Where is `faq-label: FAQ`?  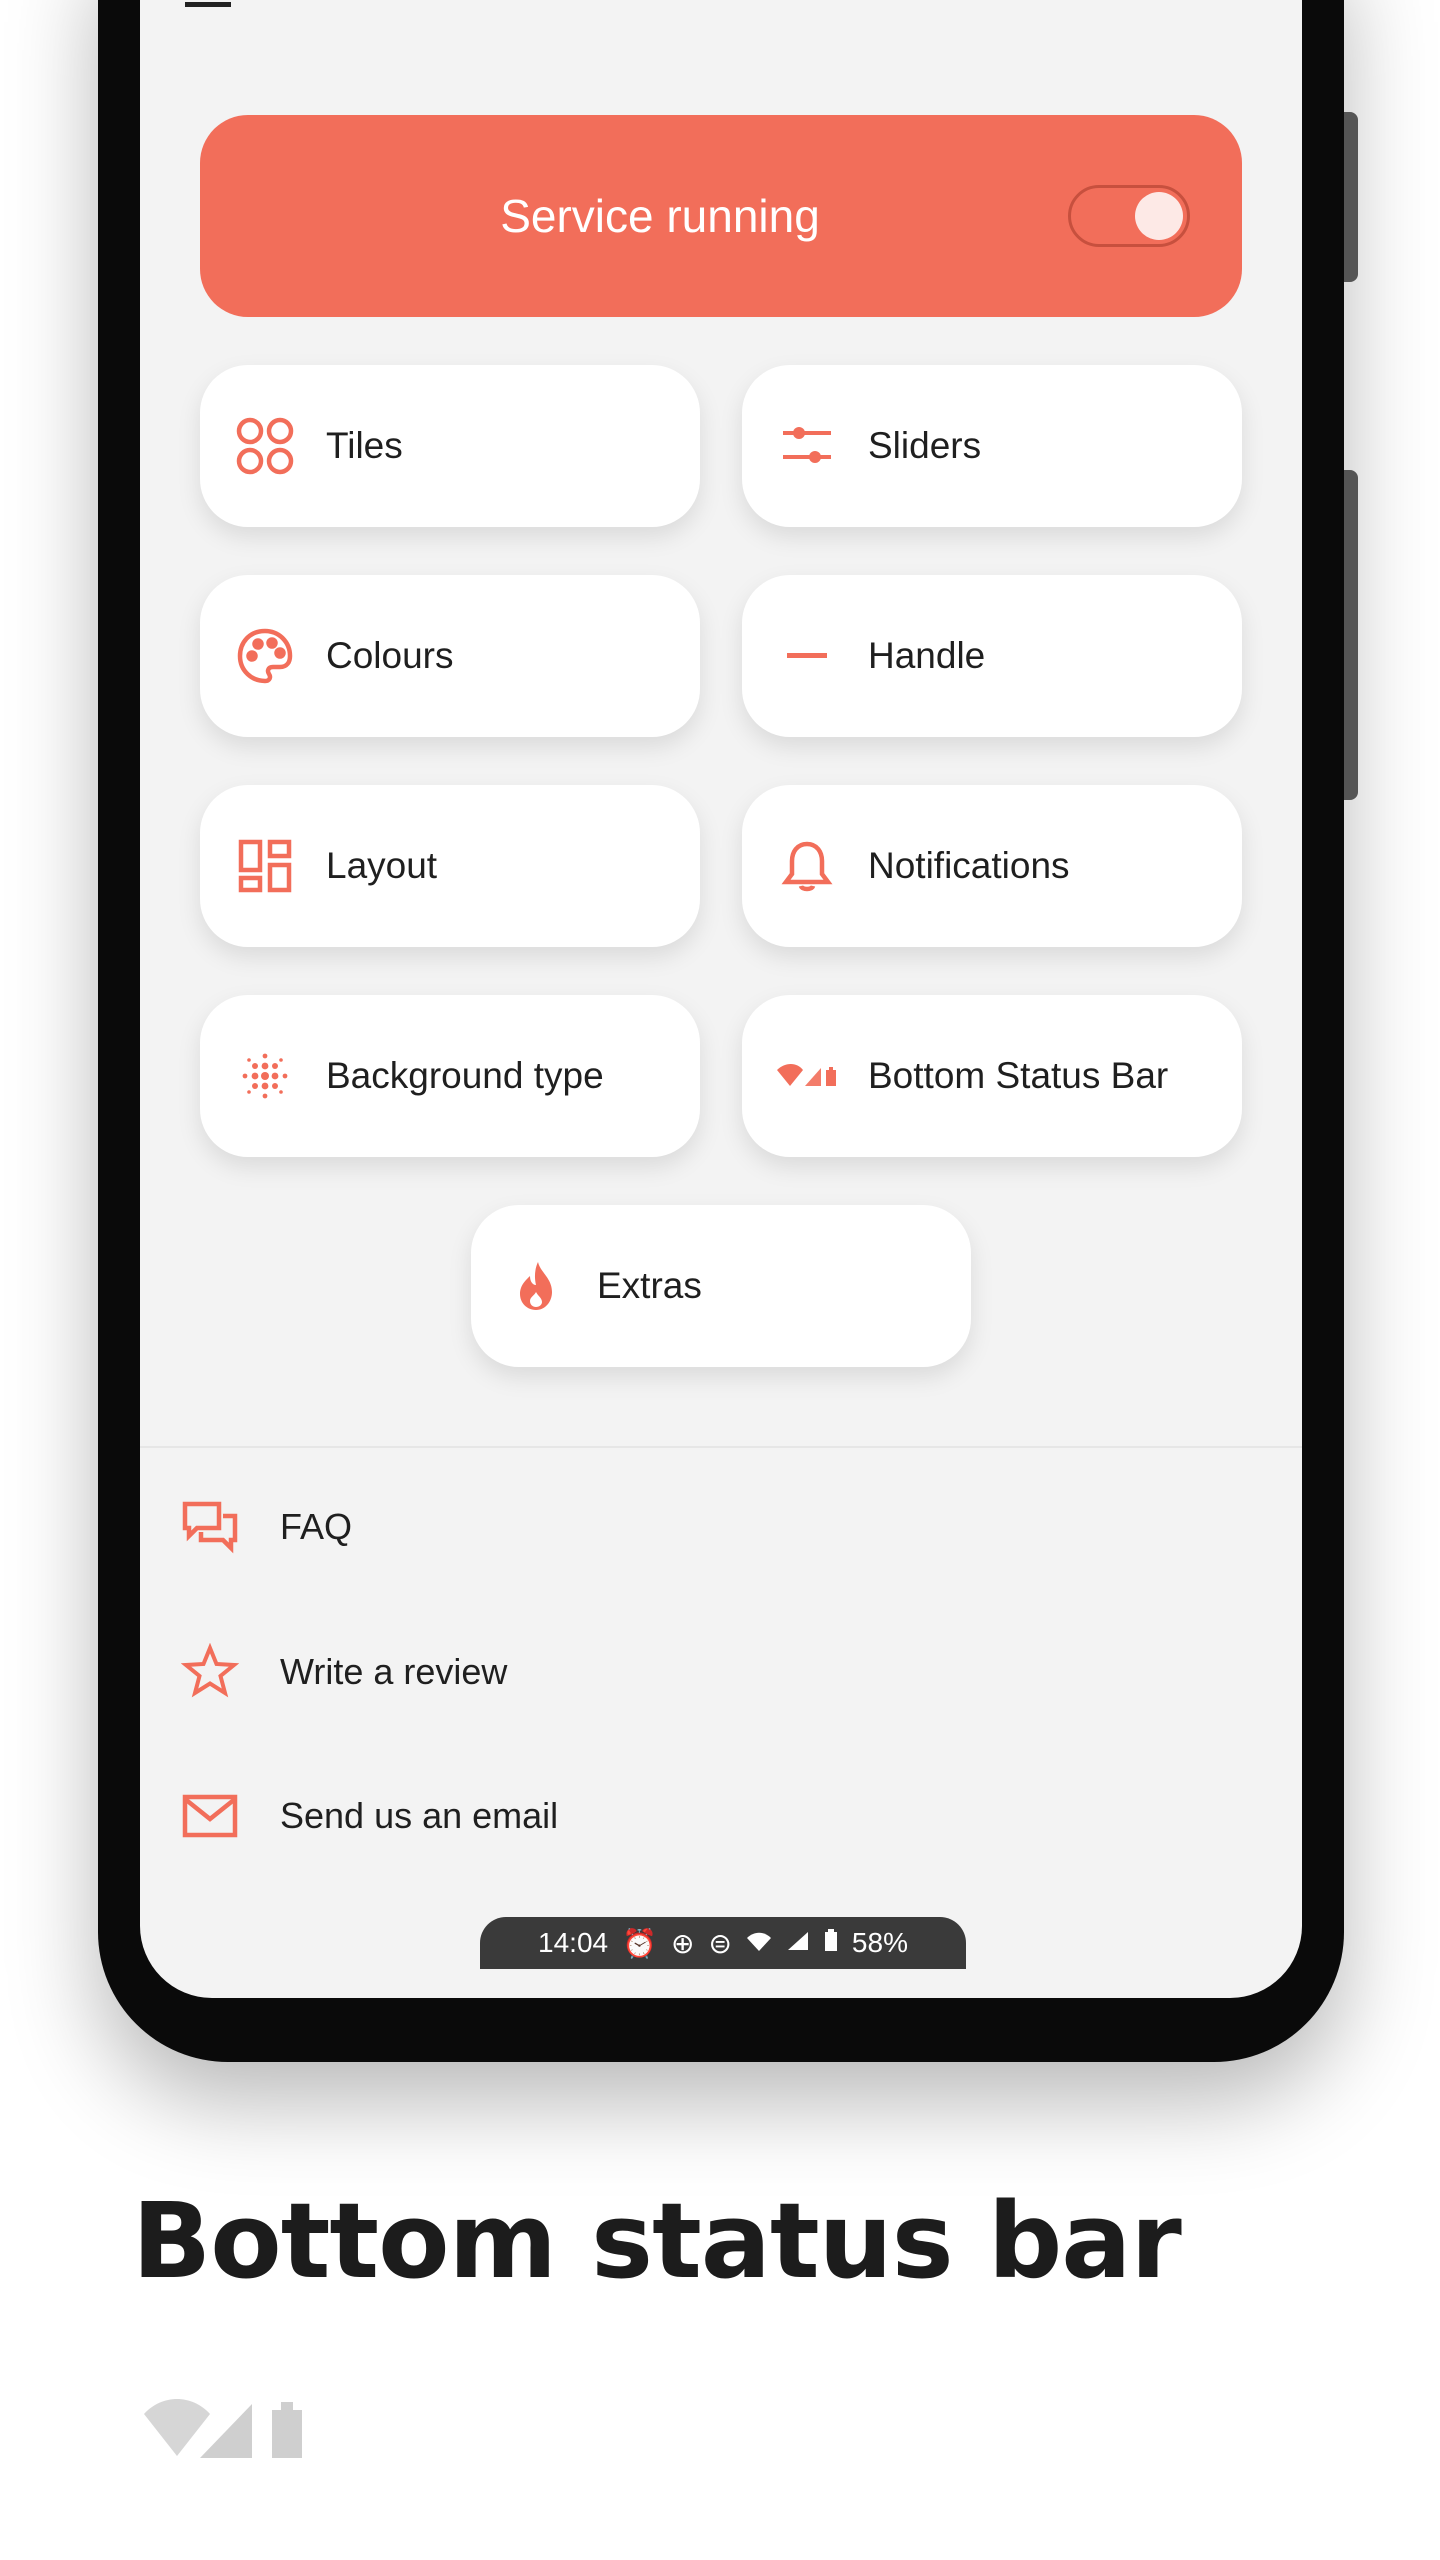
faq-label: FAQ is located at coordinates (316, 1526).